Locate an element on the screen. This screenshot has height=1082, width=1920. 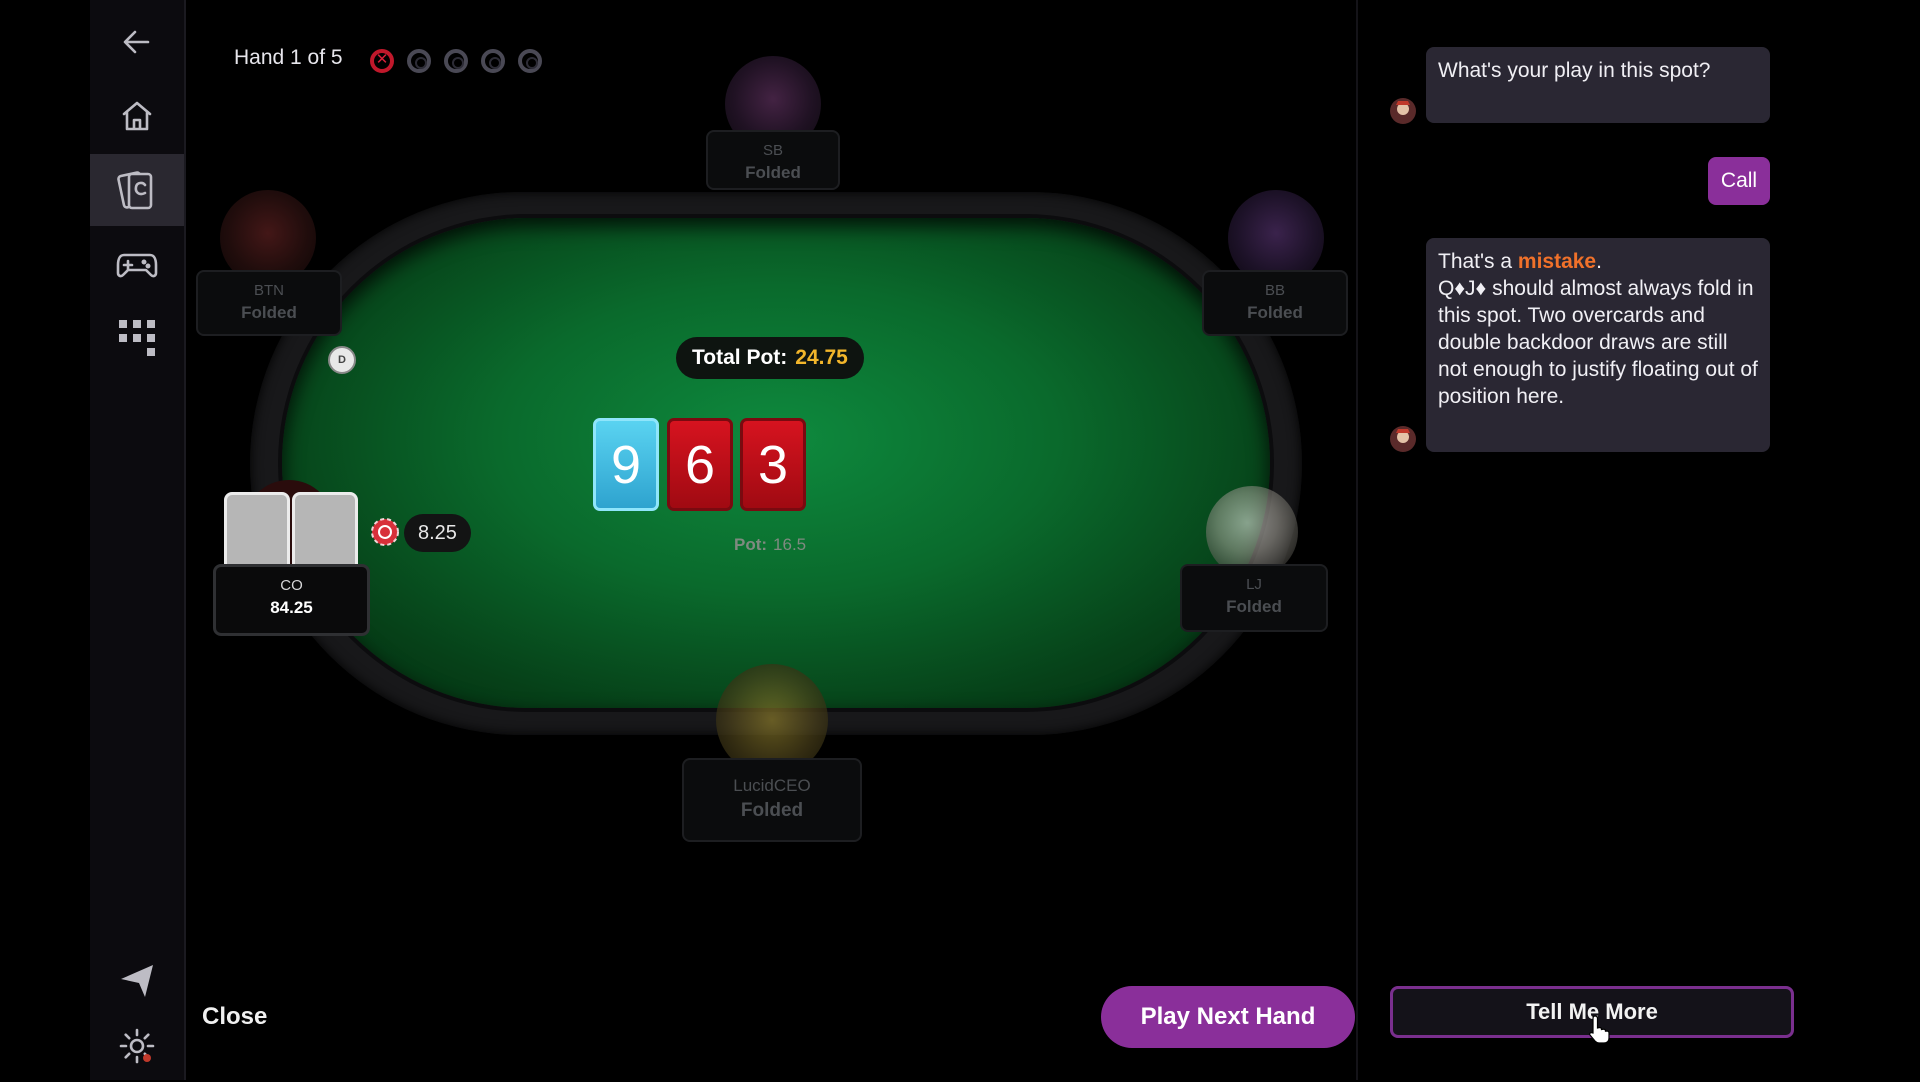
chip-icon is located at coordinates (385, 532).